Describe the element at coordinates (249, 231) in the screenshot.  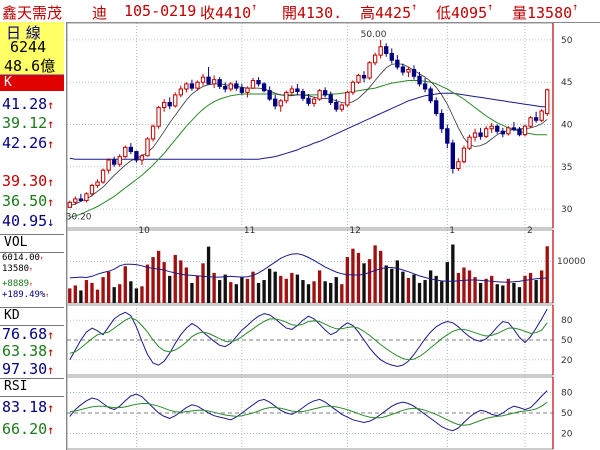
I see `x-tick-label: 11` at that location.